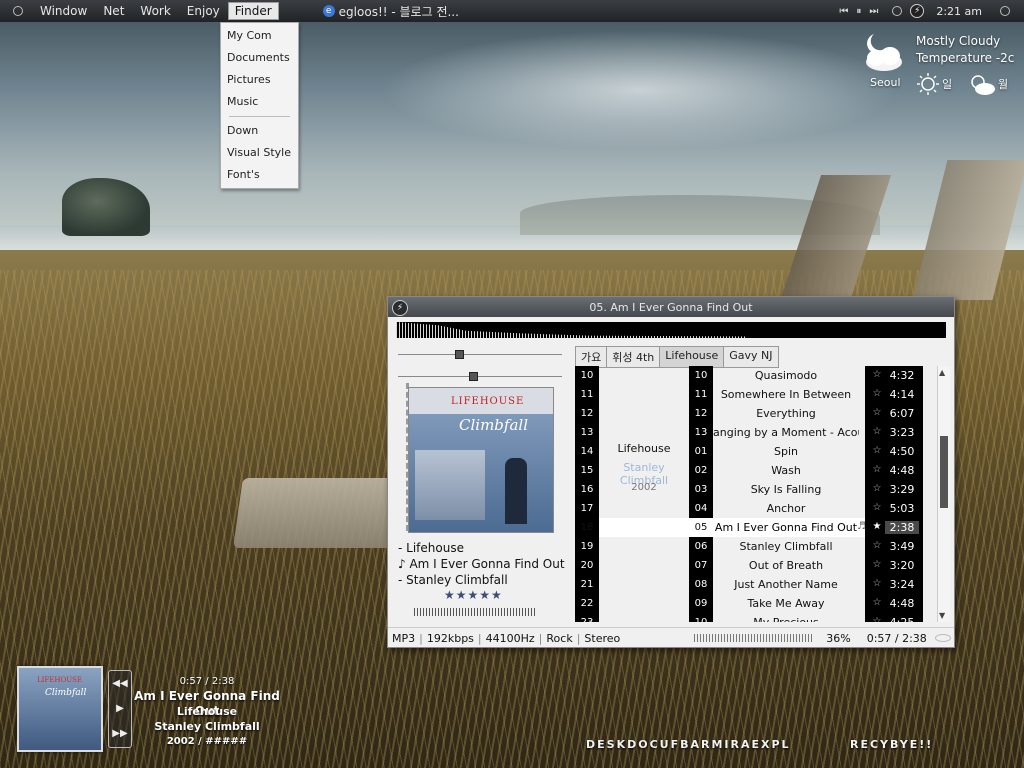  Describe the element at coordinates (873, 11) in the screenshot. I see `next-track-icon: ⏭` at that location.